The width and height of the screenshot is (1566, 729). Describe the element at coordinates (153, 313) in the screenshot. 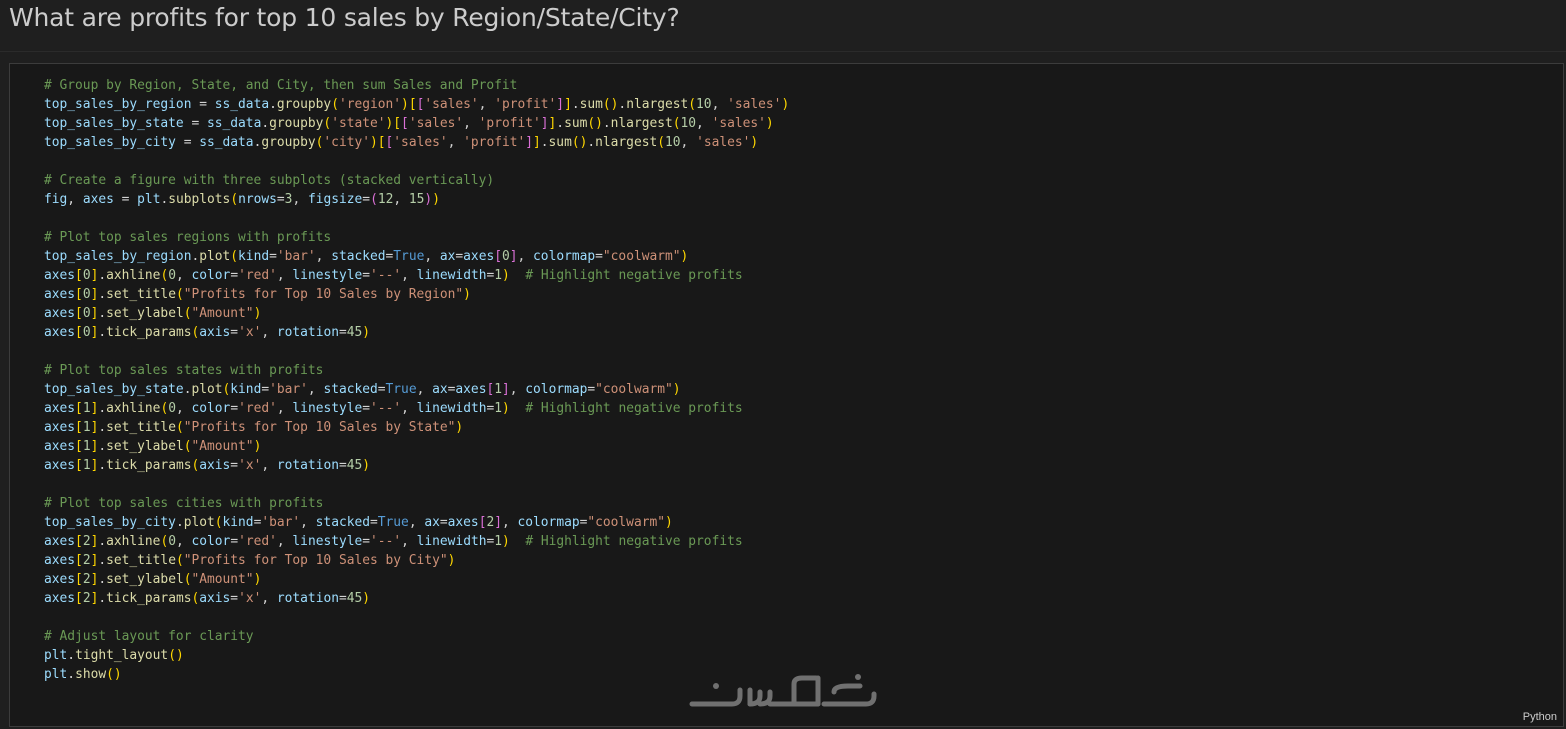

I see `code-line: axes[0].set_ylabel("Amount")` at that location.